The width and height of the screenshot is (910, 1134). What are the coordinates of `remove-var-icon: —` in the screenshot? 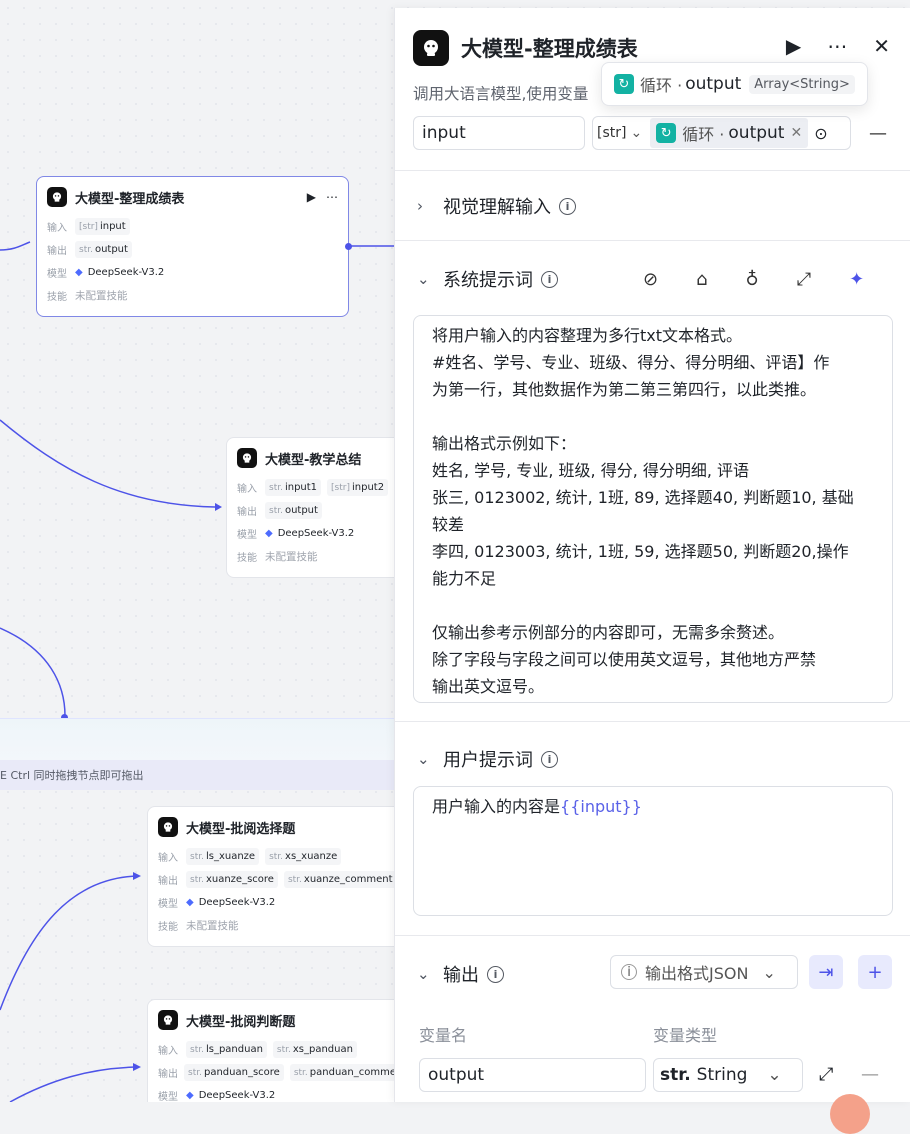 It's located at (870, 1074).